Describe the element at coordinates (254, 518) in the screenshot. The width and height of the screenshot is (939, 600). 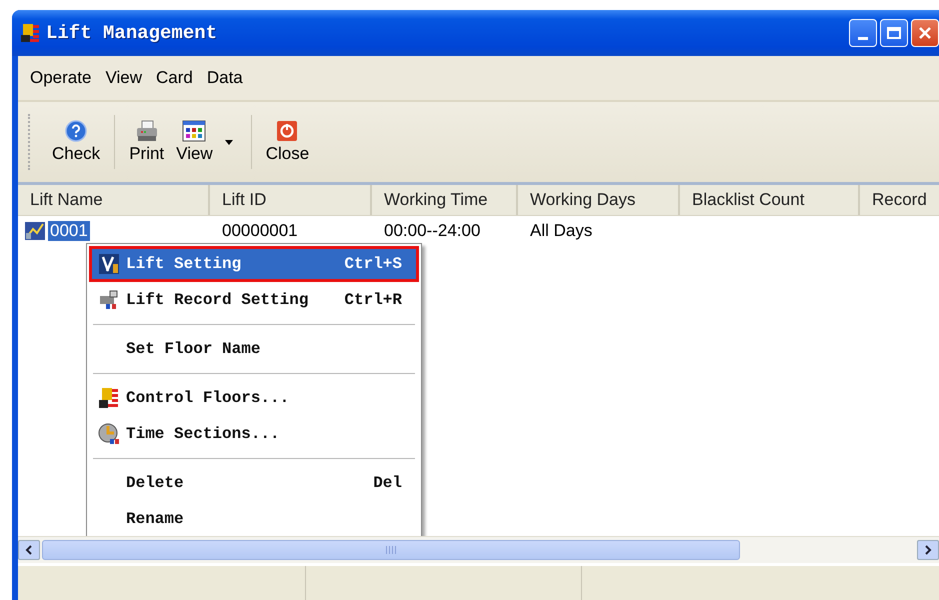
I see `menu-item: Rename` at that location.